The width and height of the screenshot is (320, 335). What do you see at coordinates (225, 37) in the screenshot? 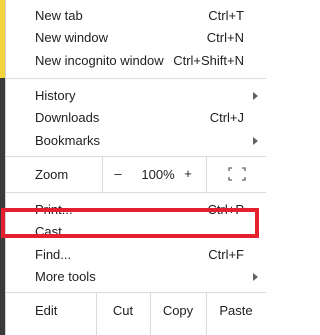
I see `menu-item-shortcut: Ctrl+N` at bounding box center [225, 37].